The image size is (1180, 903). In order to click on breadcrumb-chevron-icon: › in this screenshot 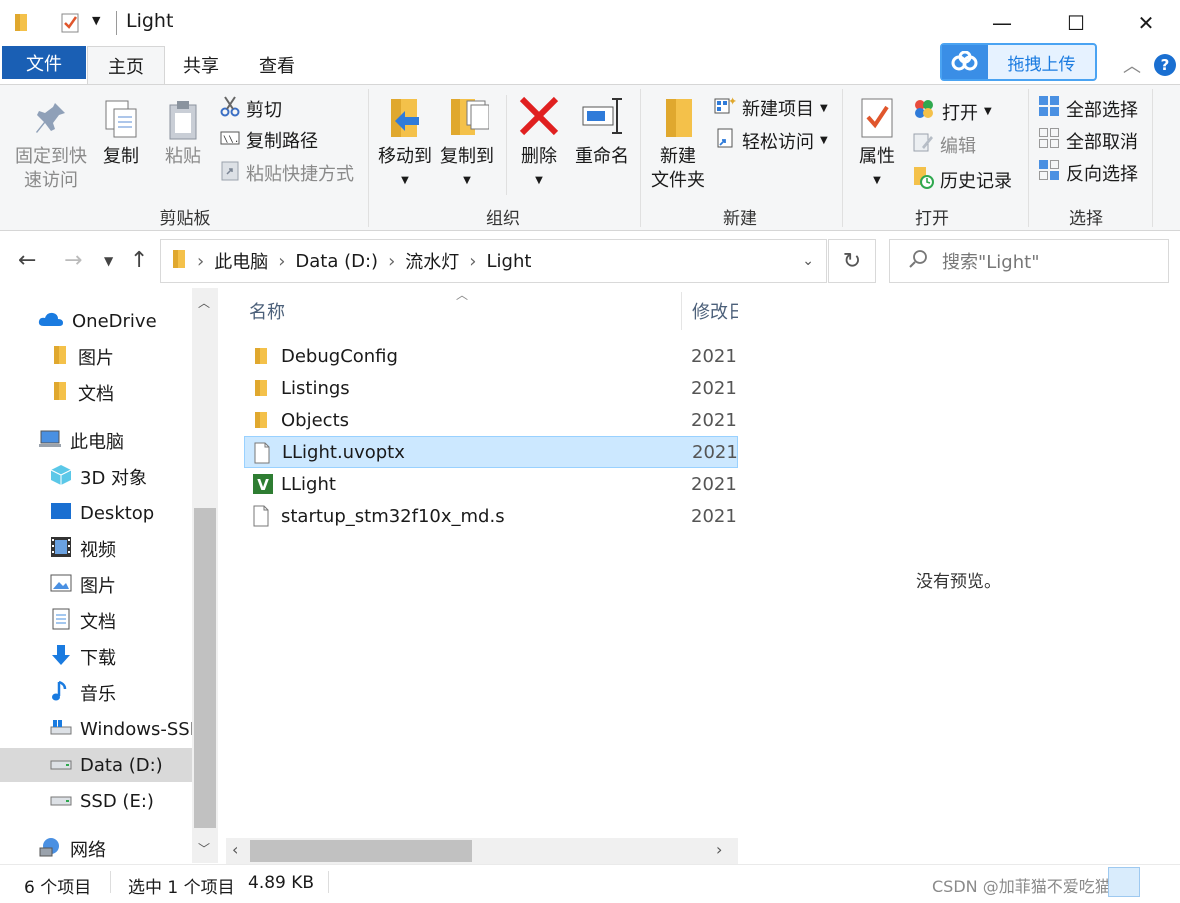, I will do `click(201, 261)`.